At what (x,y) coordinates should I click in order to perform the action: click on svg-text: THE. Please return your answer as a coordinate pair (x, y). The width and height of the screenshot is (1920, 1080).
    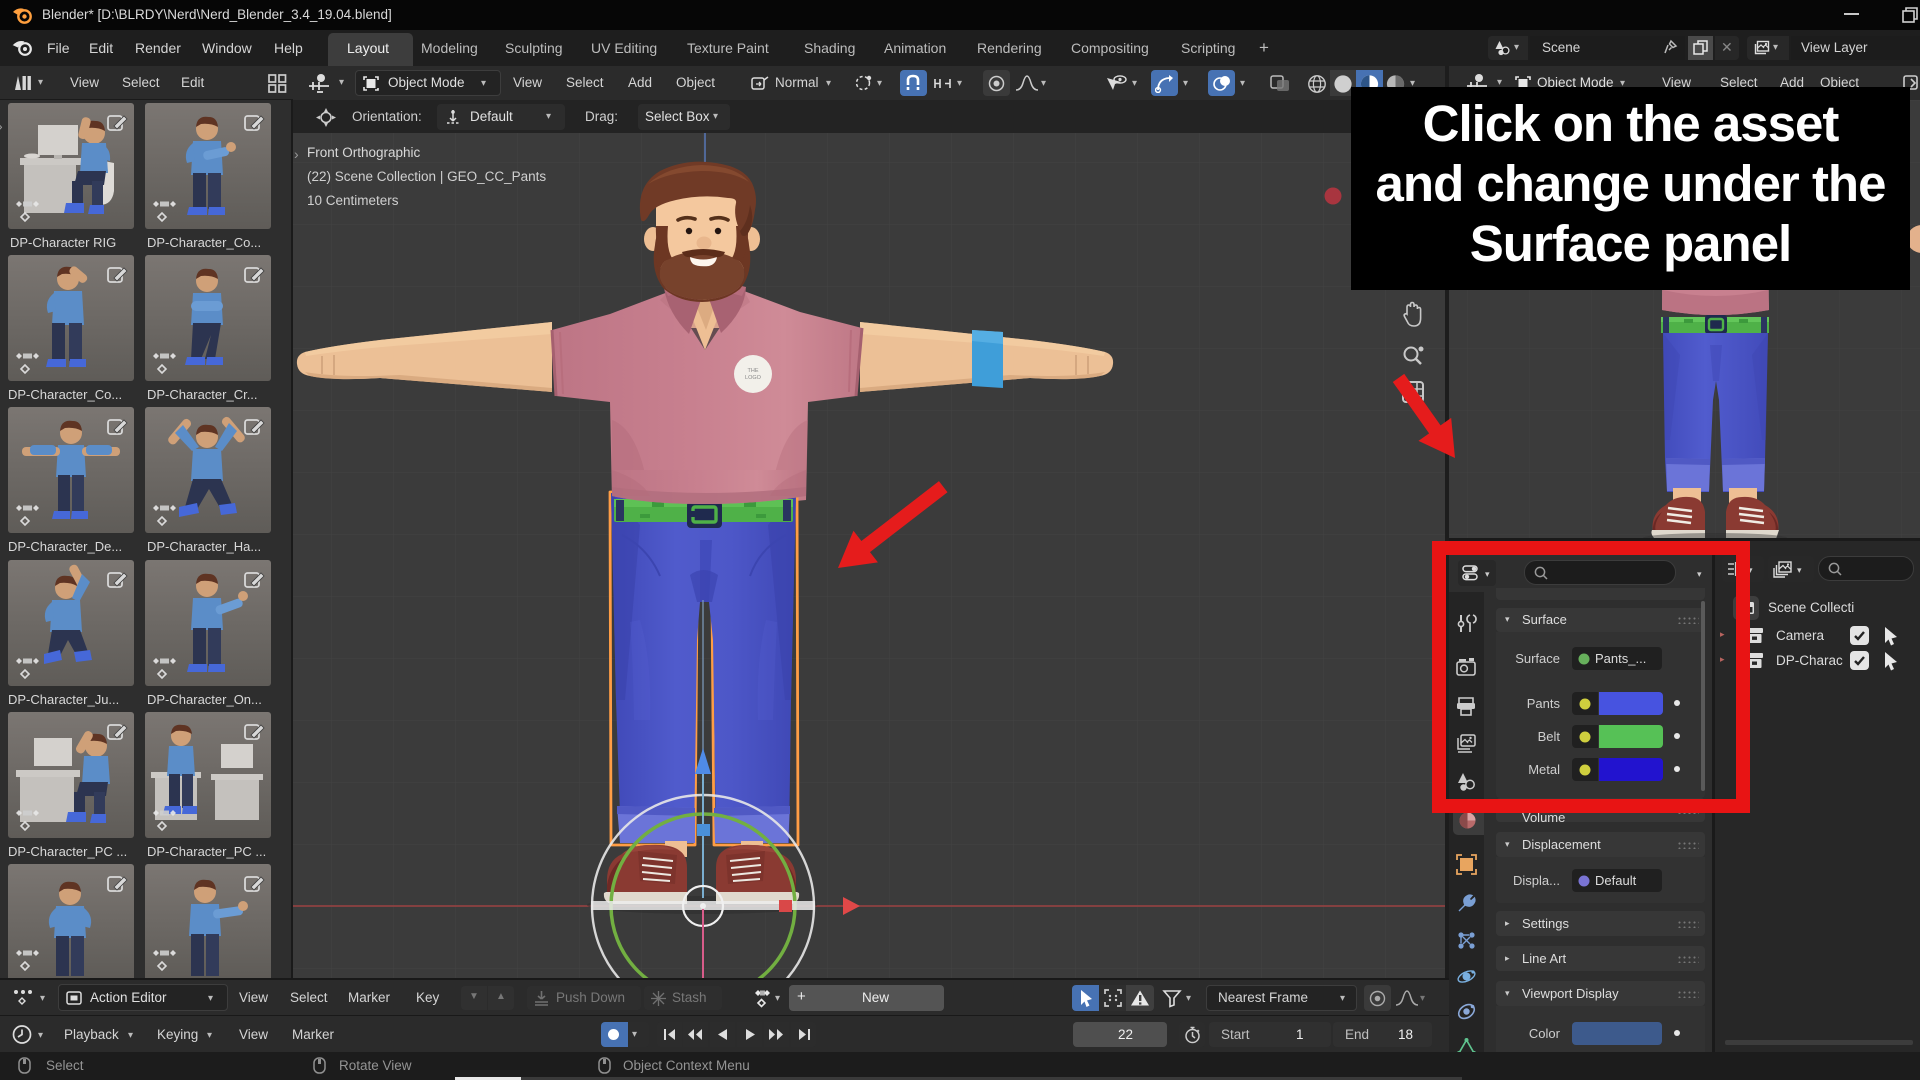
    Looking at the image, I should click on (753, 371).